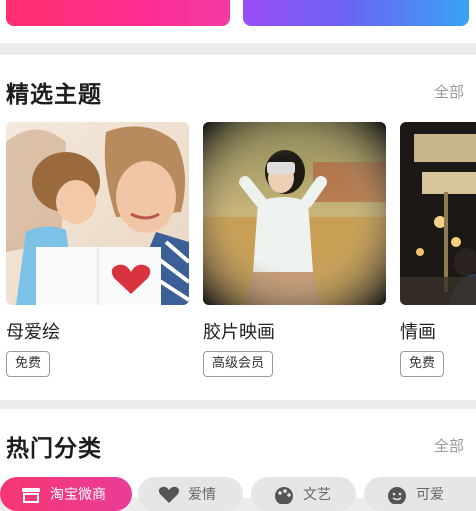  I want to click on featured-see-all-link: 全部, so click(449, 91).